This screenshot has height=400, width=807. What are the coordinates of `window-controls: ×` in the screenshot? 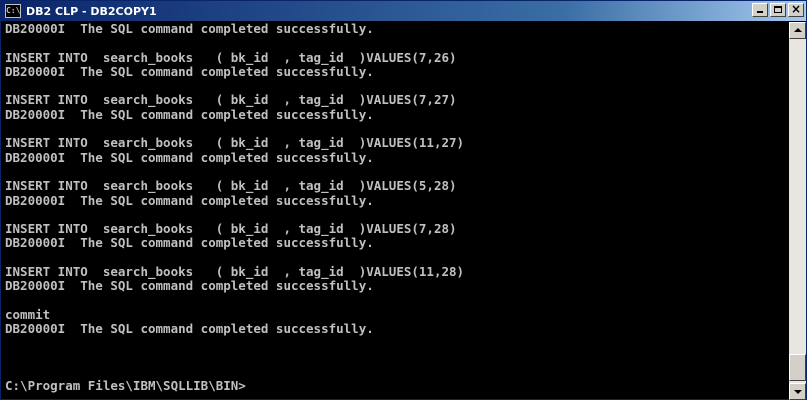 It's located at (777, 9).